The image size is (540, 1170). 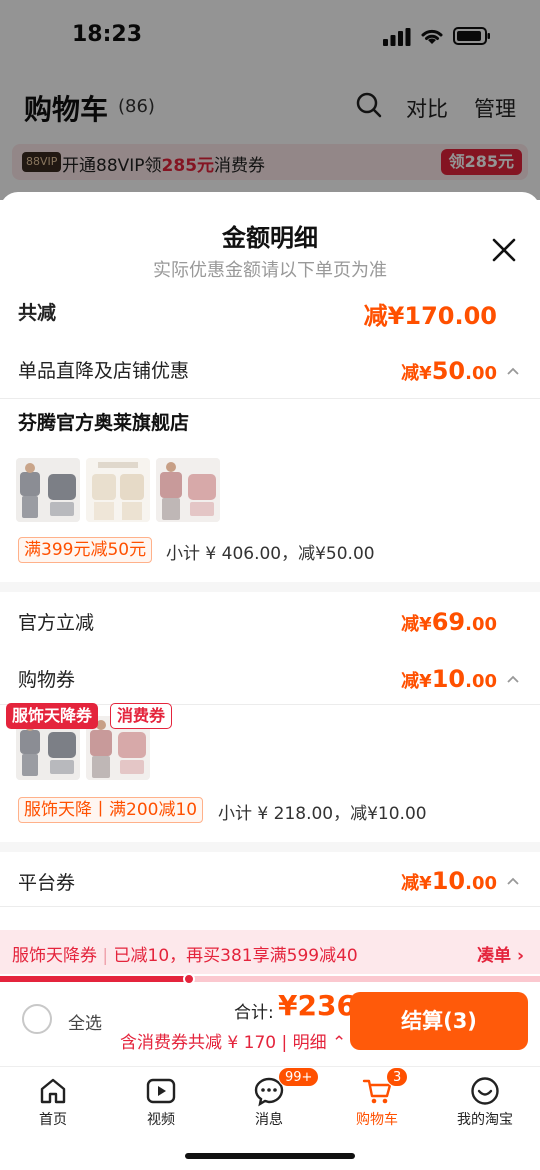 I want to click on tab-bar: 首页 视频 消息 99+ 购物车 3 我的淘宝, so click(x=270, y=1118).